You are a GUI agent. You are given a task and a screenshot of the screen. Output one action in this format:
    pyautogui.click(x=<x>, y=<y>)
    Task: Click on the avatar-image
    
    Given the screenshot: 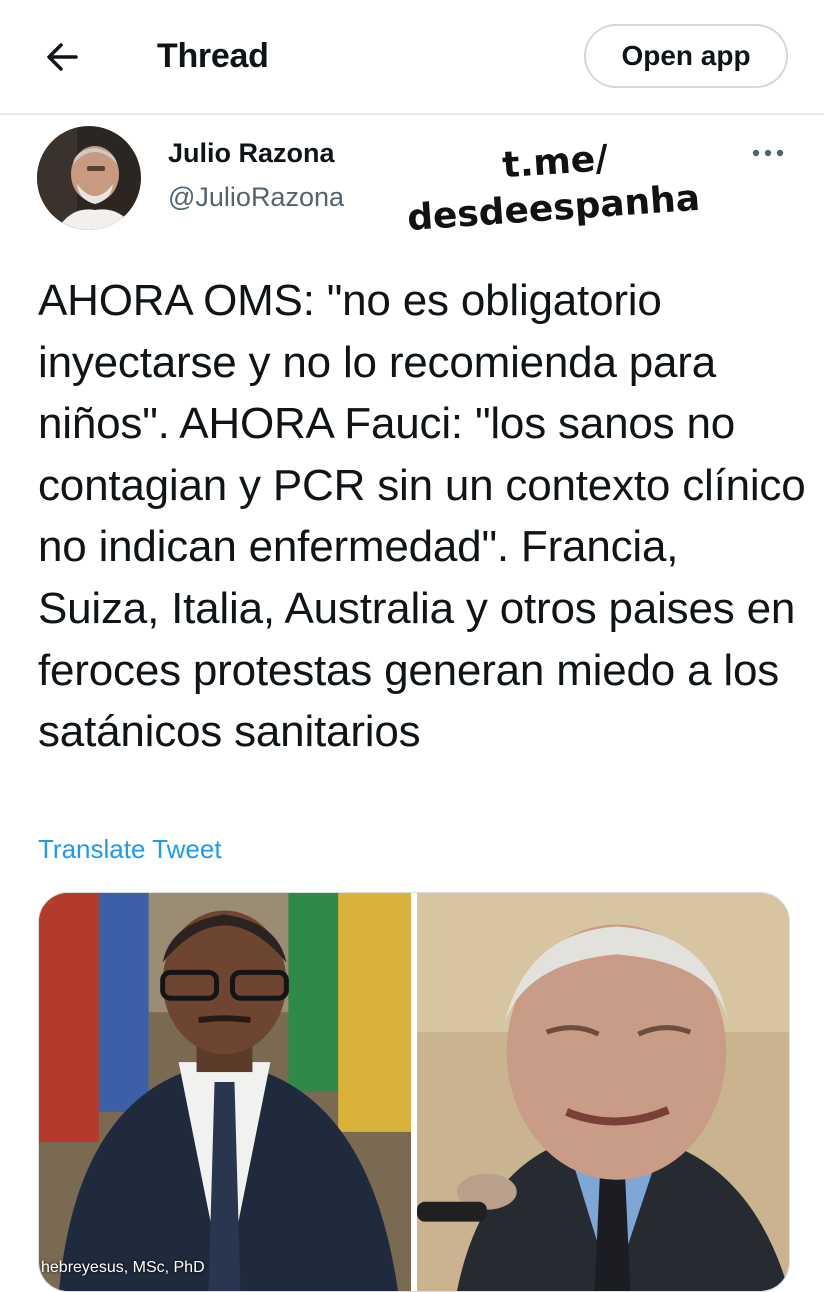 What is the action you would take?
    pyautogui.click(x=89, y=178)
    